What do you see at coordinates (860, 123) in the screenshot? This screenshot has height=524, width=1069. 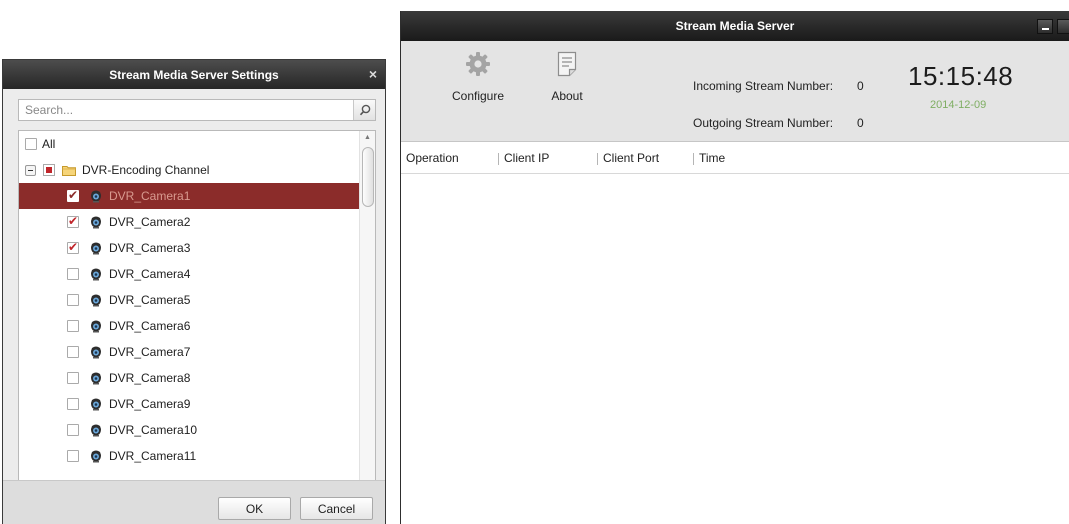 I see `outgoing-stream-value: 0` at bounding box center [860, 123].